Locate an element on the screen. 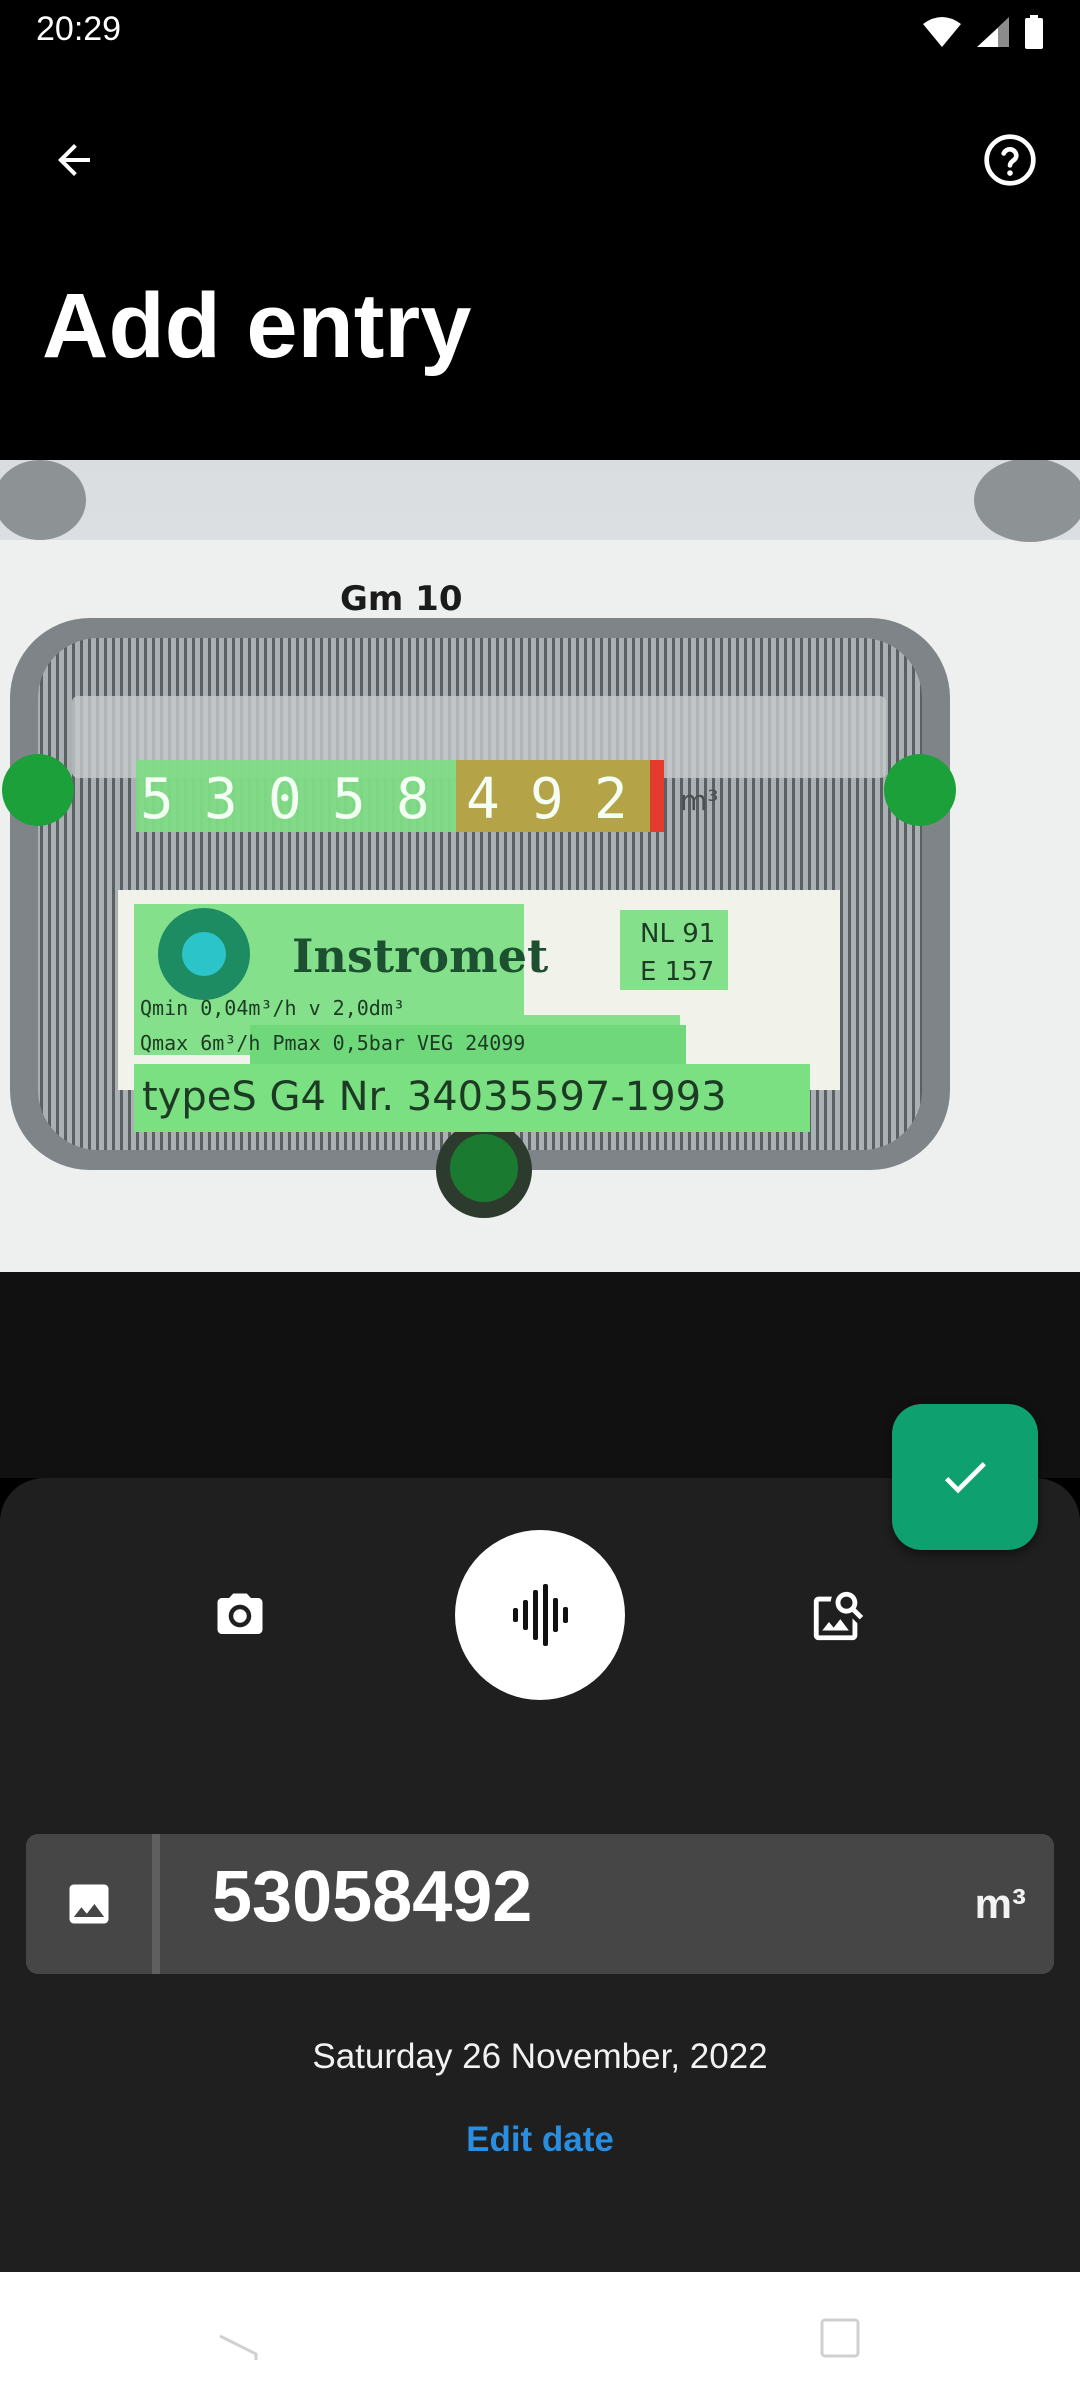 The image size is (1080, 2400). image-search-button is located at coordinates (838, 1616).